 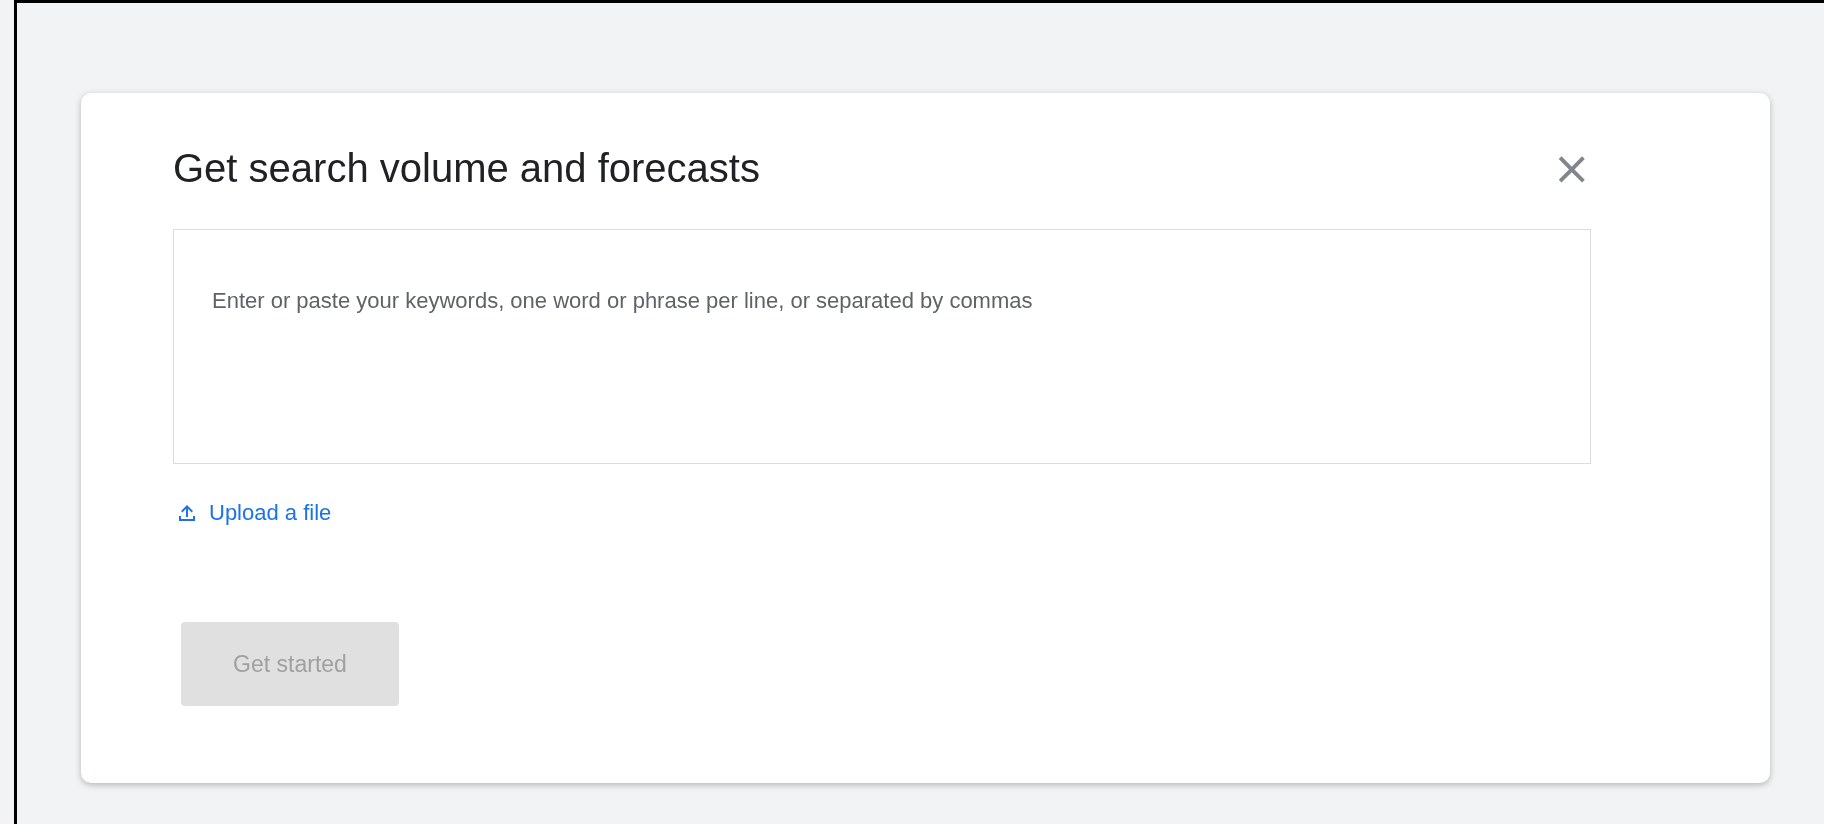 What do you see at coordinates (253, 513) in the screenshot?
I see `upload-link: Upload a file` at bounding box center [253, 513].